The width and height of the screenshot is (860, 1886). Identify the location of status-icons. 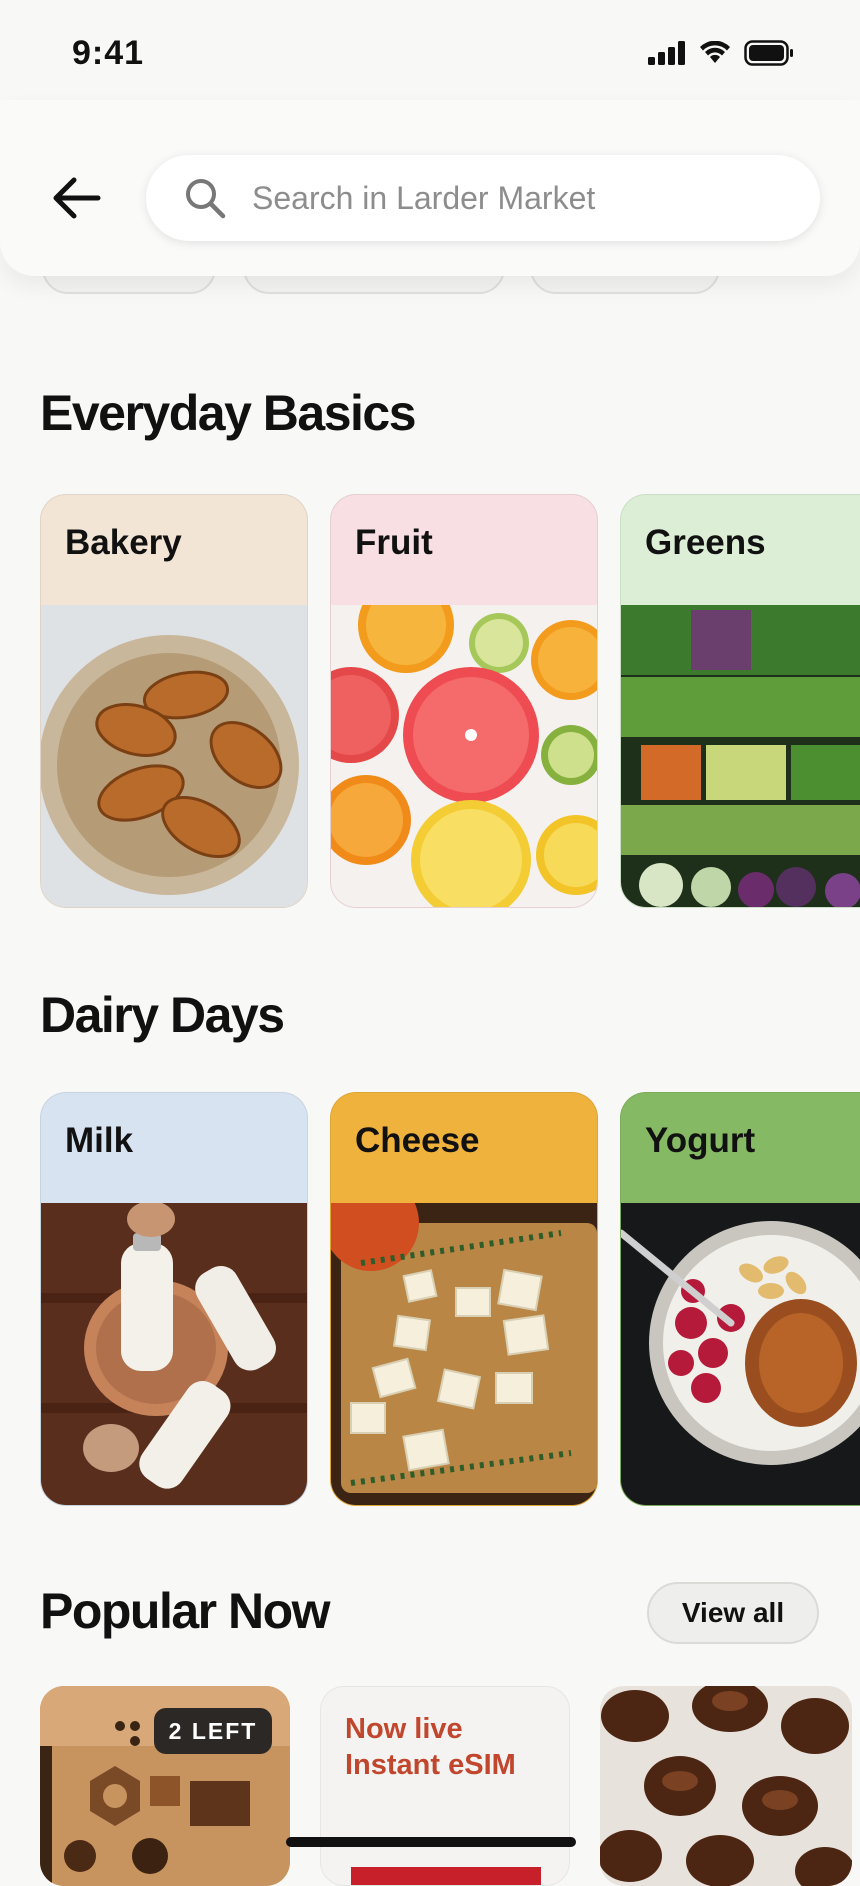
(721, 53).